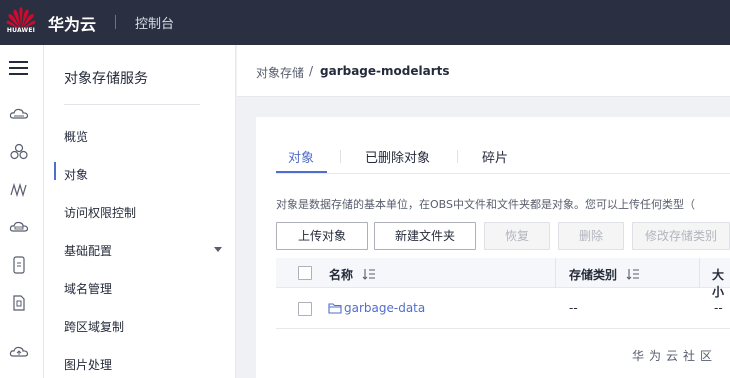 This screenshot has height=378, width=730. I want to click on change-storage-class-button: 修改存储类别, so click(681, 236).